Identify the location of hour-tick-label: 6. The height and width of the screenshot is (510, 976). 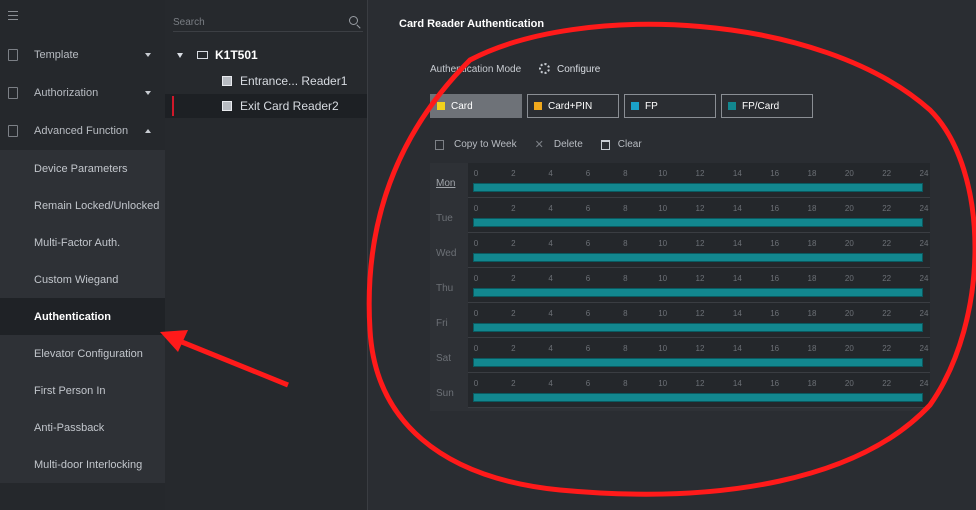
(588, 278).